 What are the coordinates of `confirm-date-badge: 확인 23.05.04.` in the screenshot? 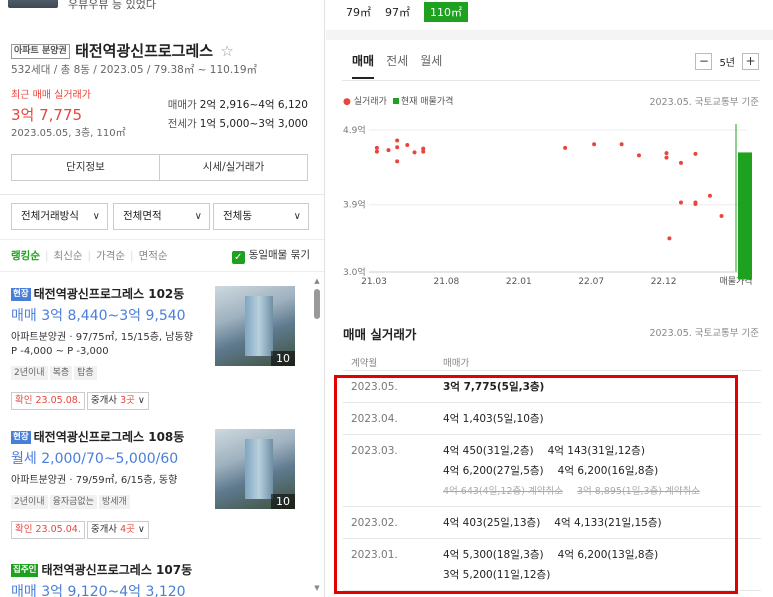 It's located at (48, 530).